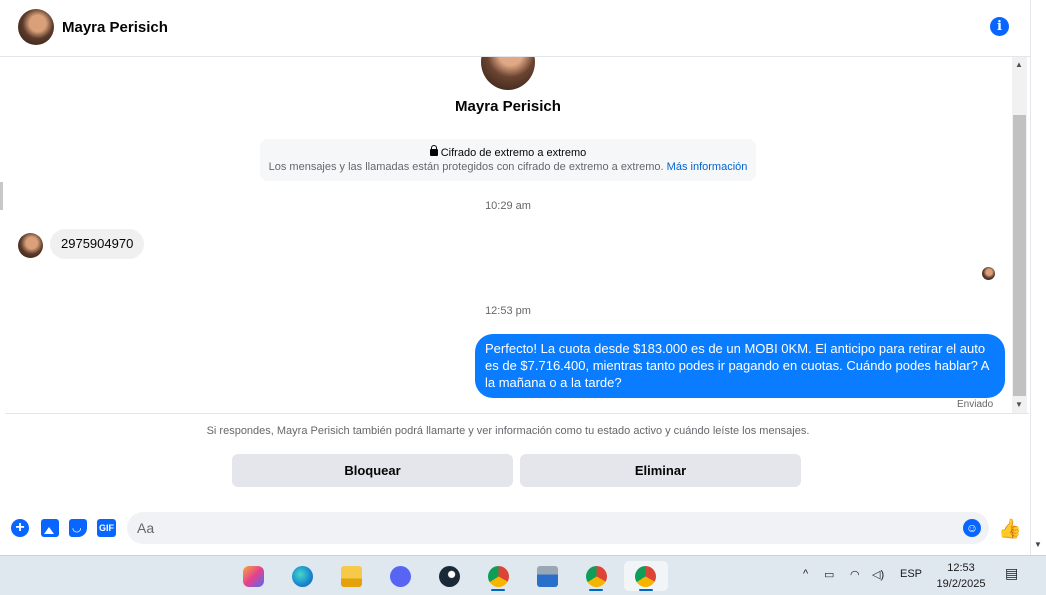 The width and height of the screenshot is (1046, 595). What do you see at coordinates (449, 576) in the screenshot?
I see `steam-icon` at bounding box center [449, 576].